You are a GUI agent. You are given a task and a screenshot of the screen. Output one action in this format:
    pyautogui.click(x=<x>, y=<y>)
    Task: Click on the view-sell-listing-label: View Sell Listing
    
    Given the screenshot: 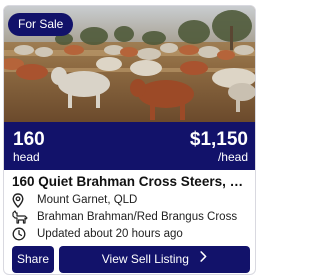 What is the action you would take?
    pyautogui.click(x=145, y=259)
    